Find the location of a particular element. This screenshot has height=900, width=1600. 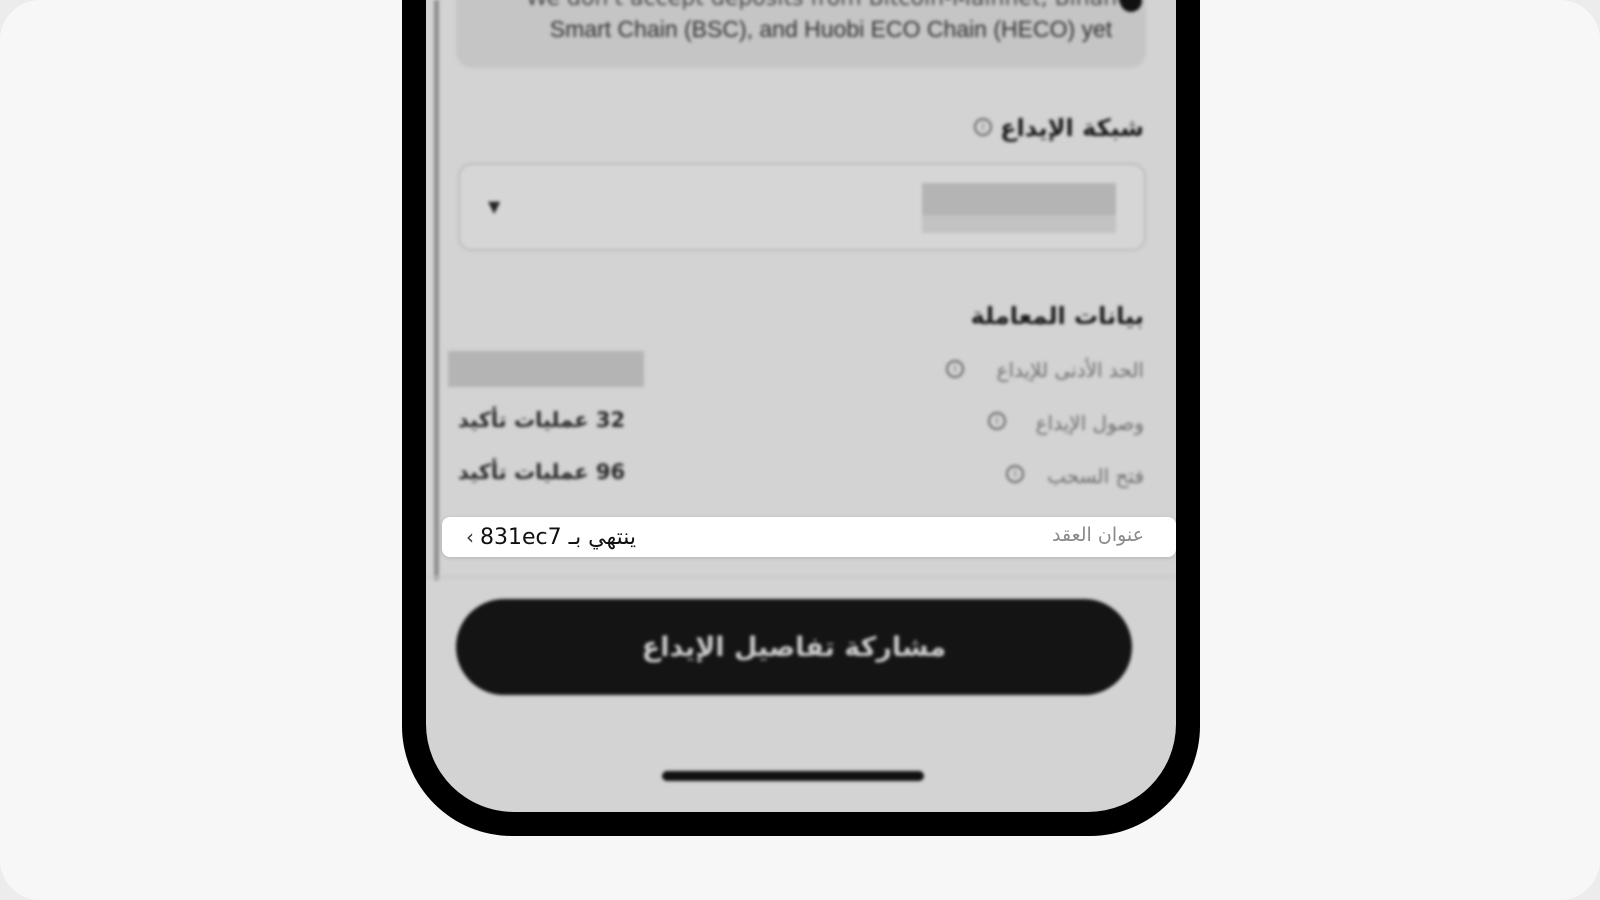

transaction-details-title: بيانات المعاملة is located at coordinates (1057, 316).